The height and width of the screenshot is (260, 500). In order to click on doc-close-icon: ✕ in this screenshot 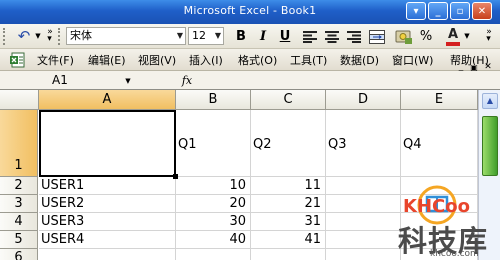, I will do `click(488, 67)`.